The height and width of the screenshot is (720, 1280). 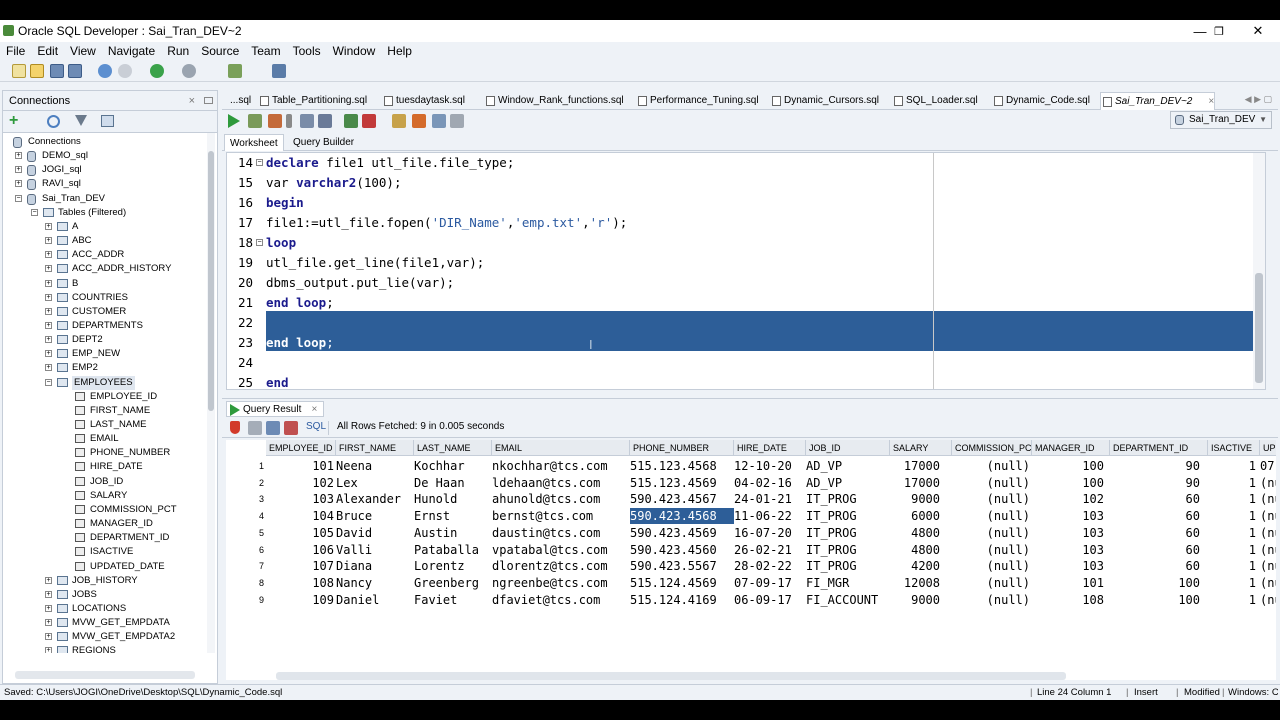 I want to click on expand-toggle-icon: −, so click(x=48, y=382).